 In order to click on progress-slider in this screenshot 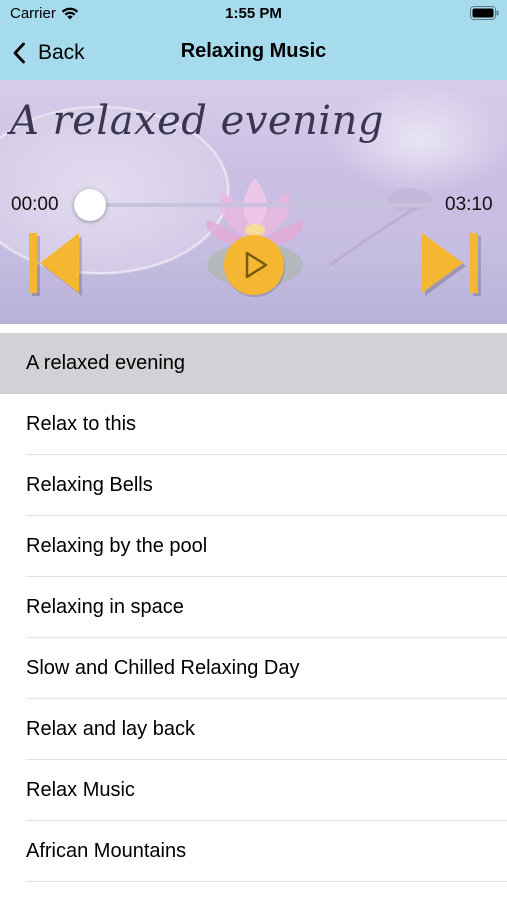, I will do `click(263, 205)`.